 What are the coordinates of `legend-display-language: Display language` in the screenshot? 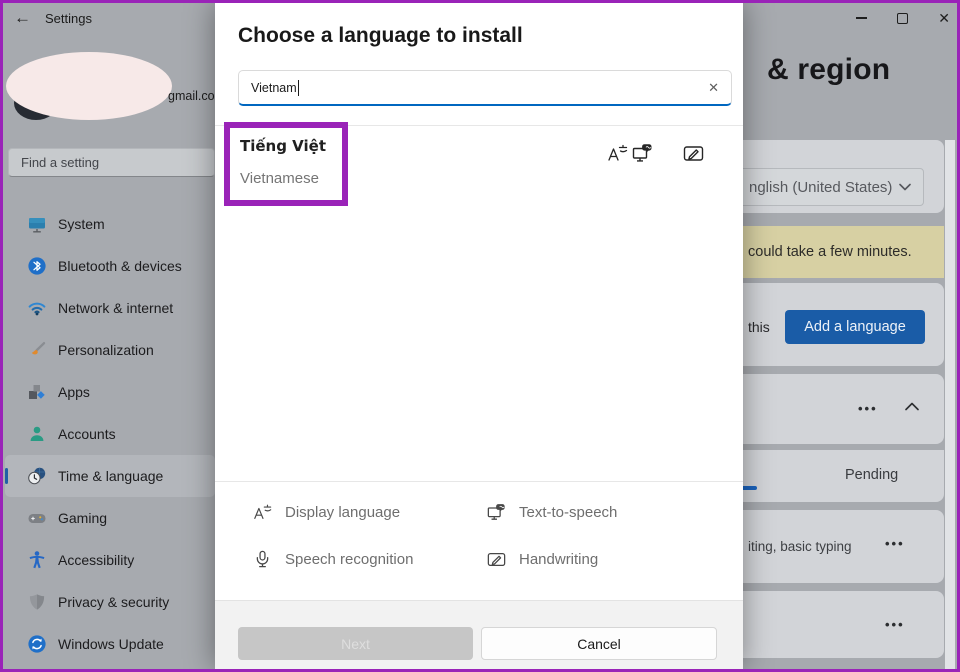 It's located at (326, 512).